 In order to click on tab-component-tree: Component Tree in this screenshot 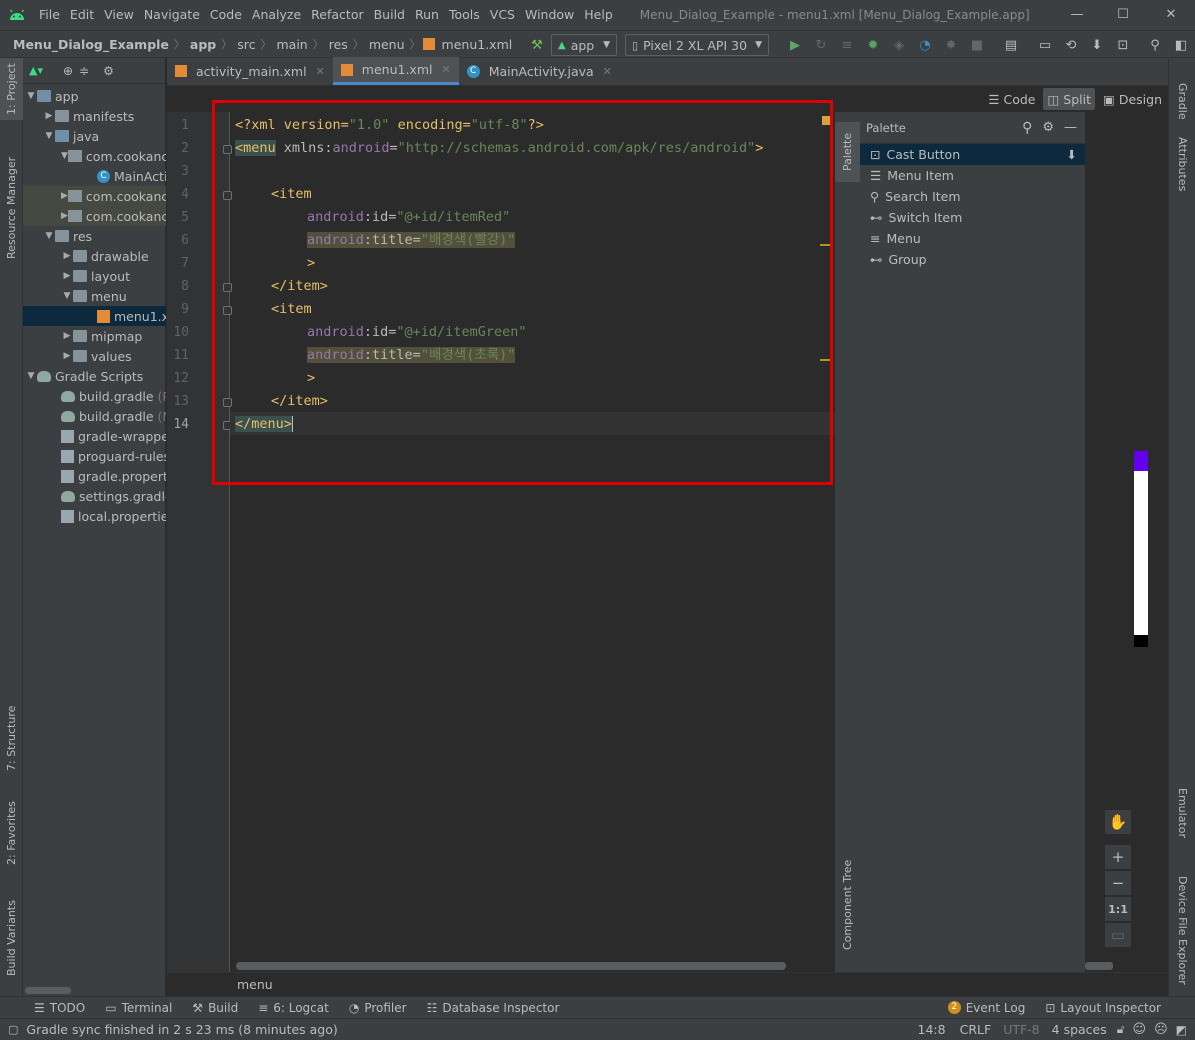, I will do `click(847, 904)`.